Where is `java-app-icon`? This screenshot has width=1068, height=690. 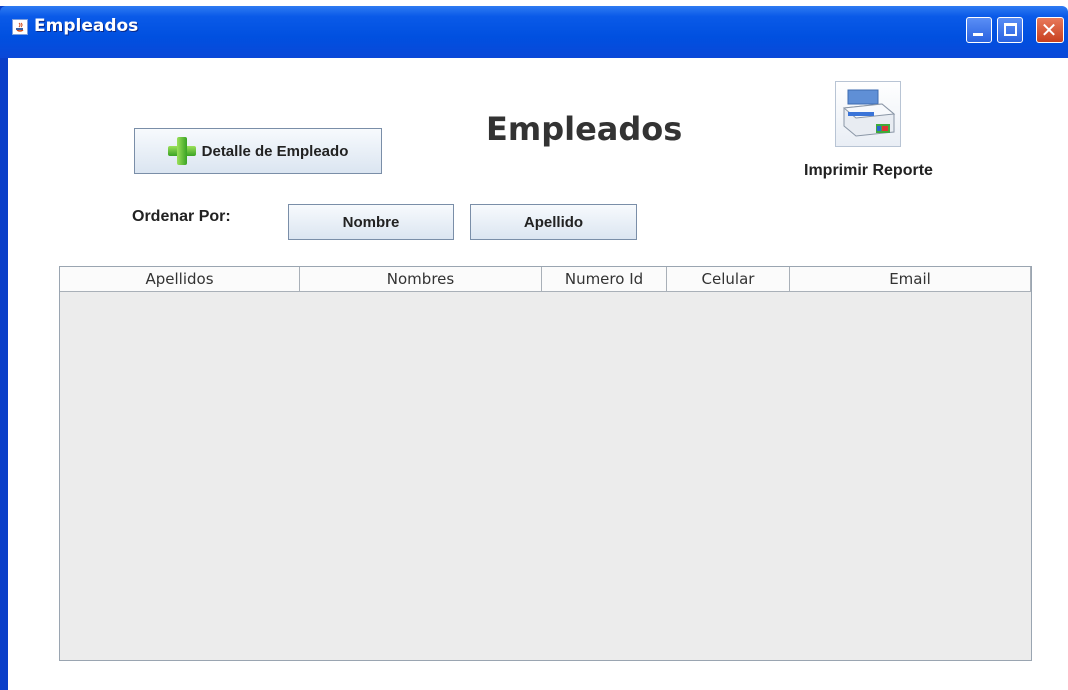 java-app-icon is located at coordinates (20, 27).